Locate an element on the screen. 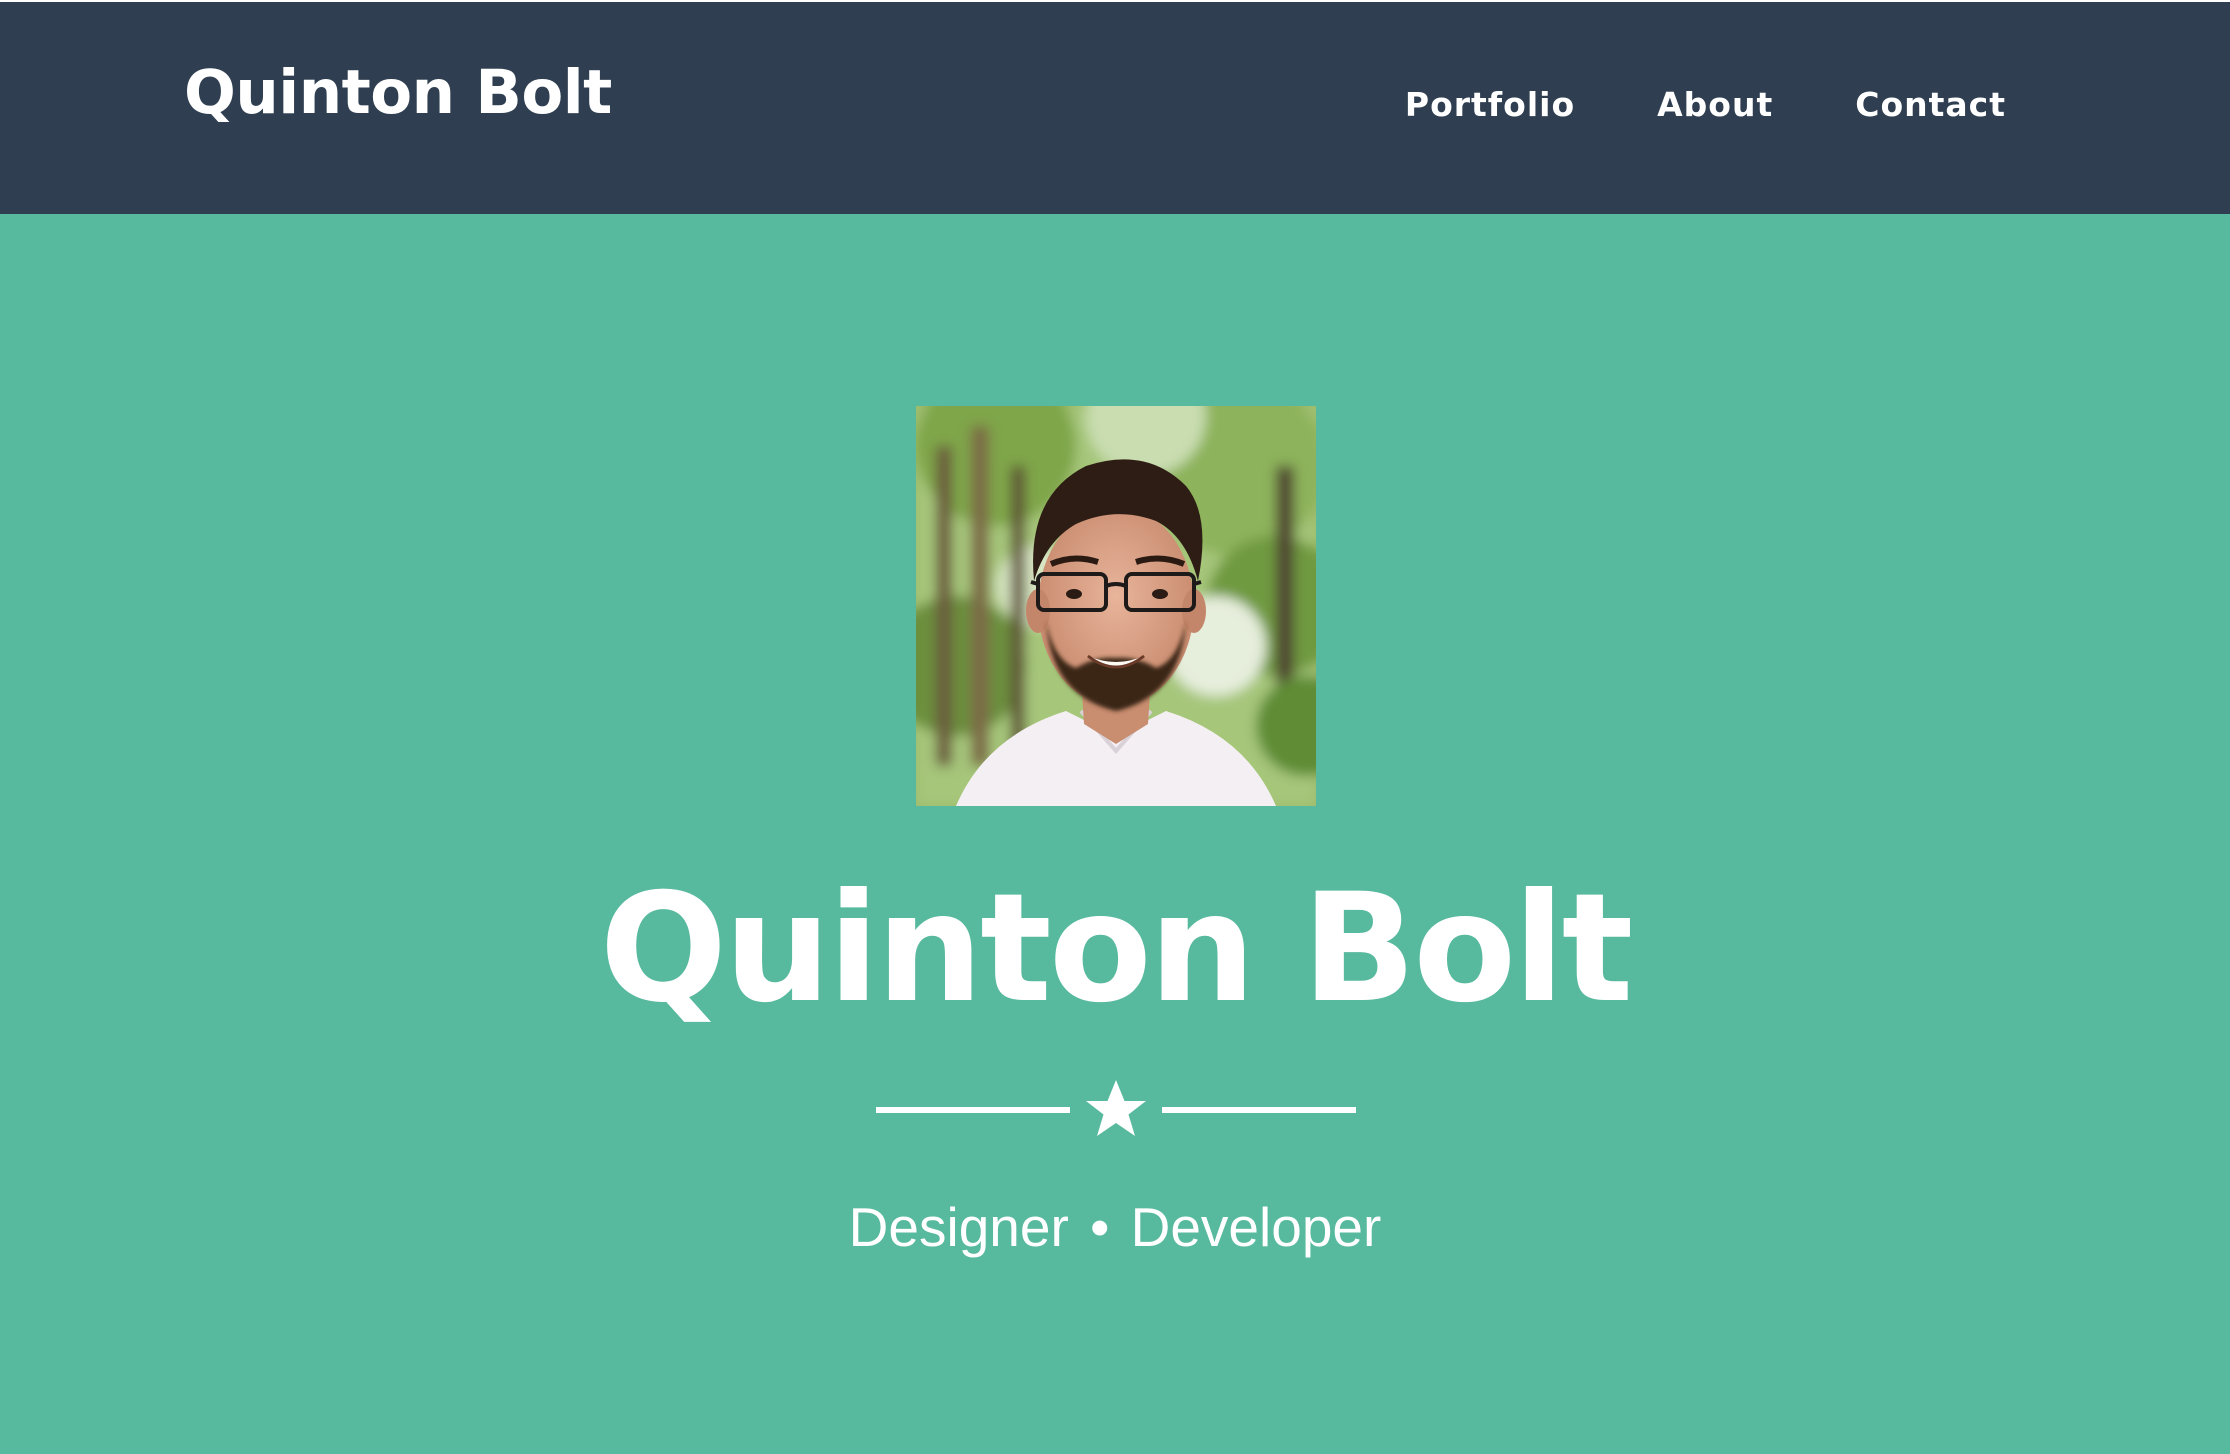 This screenshot has width=2230, height=1454. hero-title: Quinton Bolt is located at coordinates (1116, 949).